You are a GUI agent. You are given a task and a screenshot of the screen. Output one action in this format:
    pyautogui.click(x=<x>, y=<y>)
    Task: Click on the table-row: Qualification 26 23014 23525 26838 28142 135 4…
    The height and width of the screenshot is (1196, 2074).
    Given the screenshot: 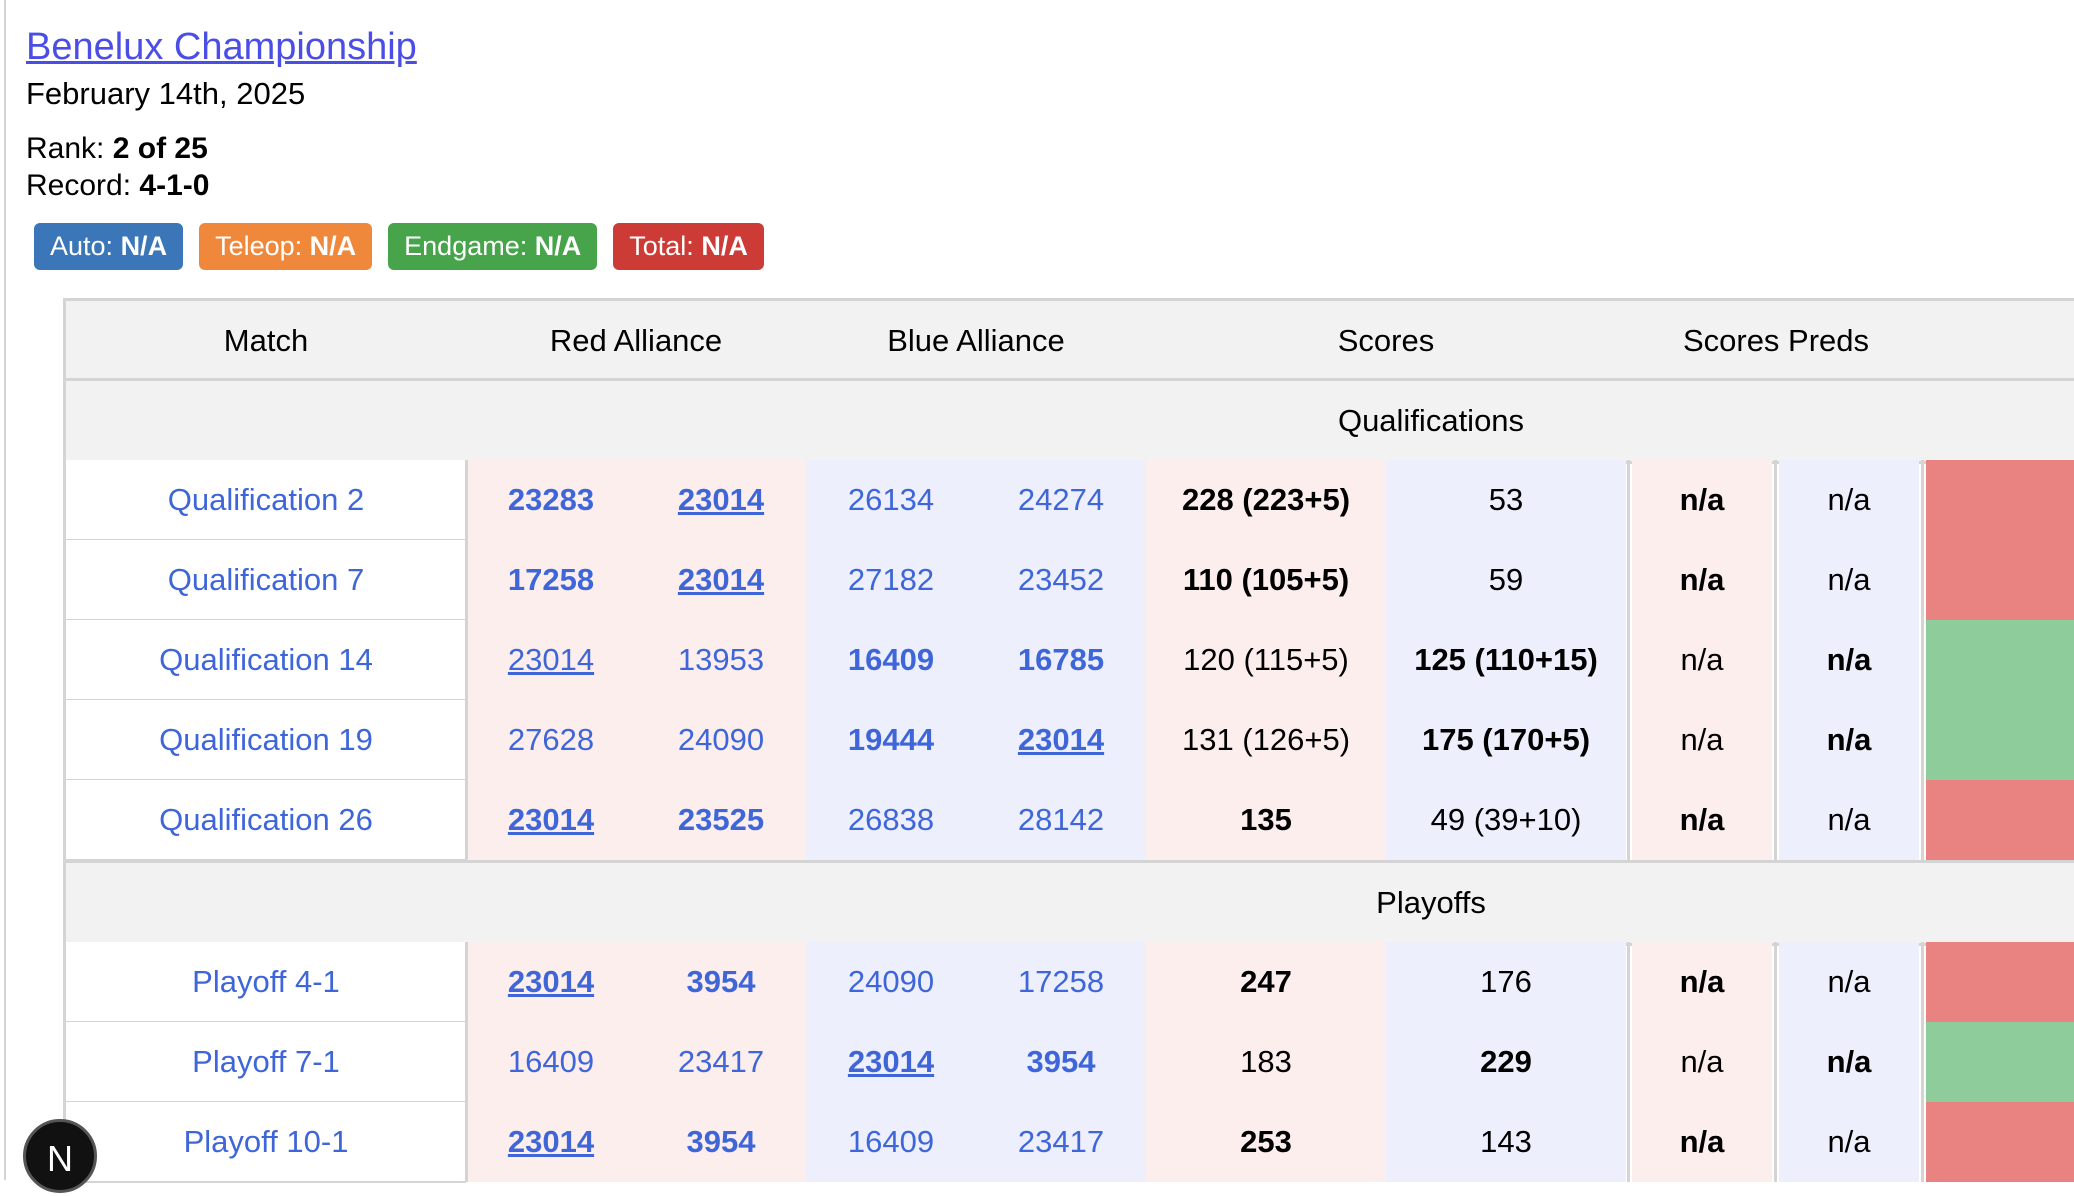 What is the action you would take?
    pyautogui.click(x=1070, y=820)
    